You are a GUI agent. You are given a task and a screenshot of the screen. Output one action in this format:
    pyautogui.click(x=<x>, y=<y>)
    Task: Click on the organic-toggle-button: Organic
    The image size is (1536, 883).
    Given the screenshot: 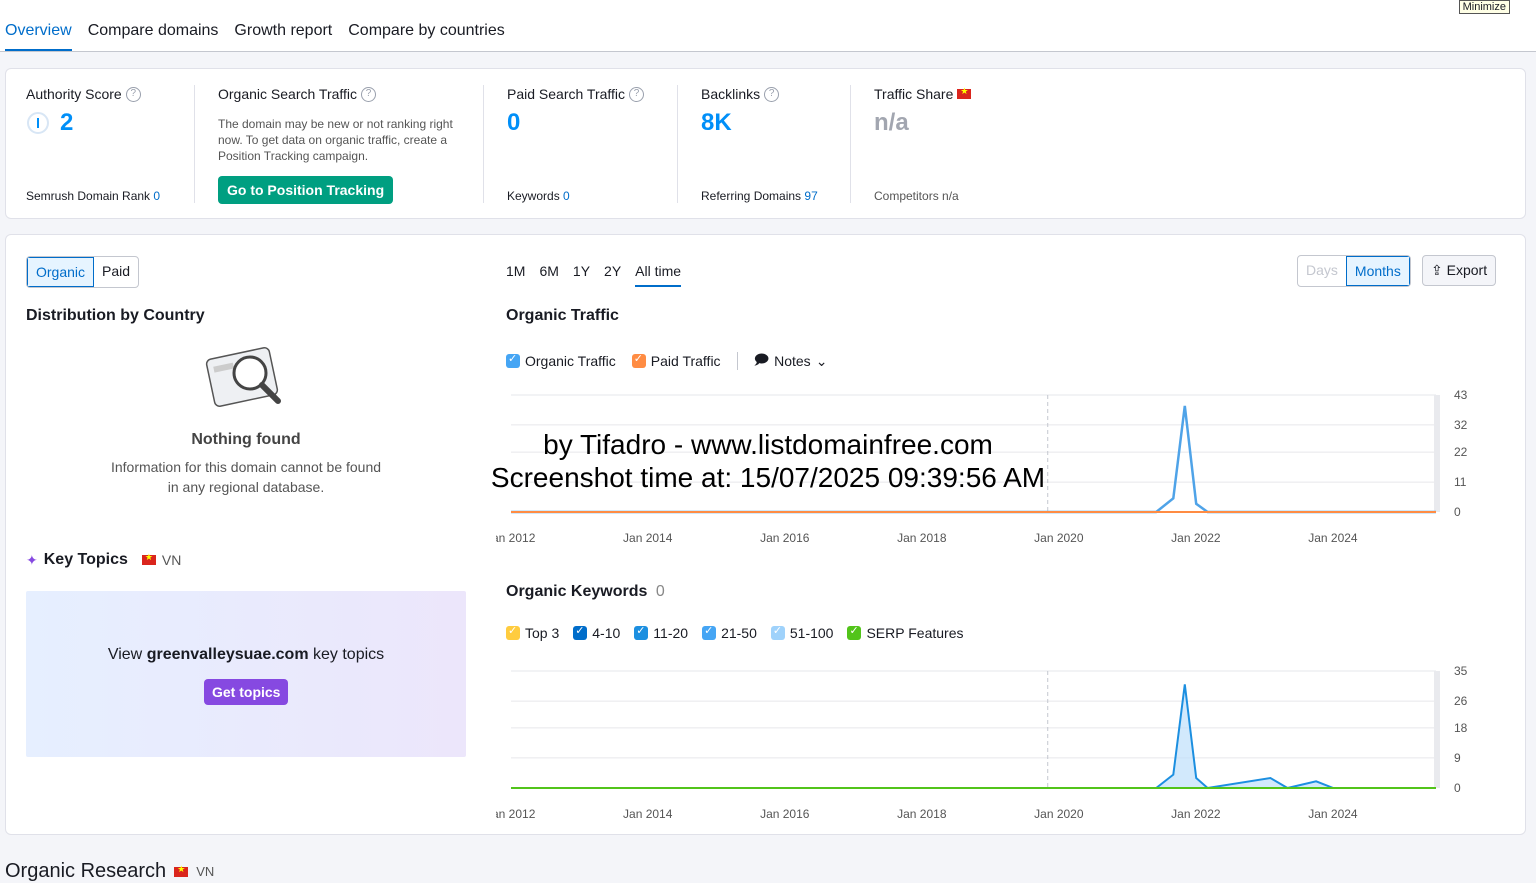 What is the action you would take?
    pyautogui.click(x=61, y=272)
    